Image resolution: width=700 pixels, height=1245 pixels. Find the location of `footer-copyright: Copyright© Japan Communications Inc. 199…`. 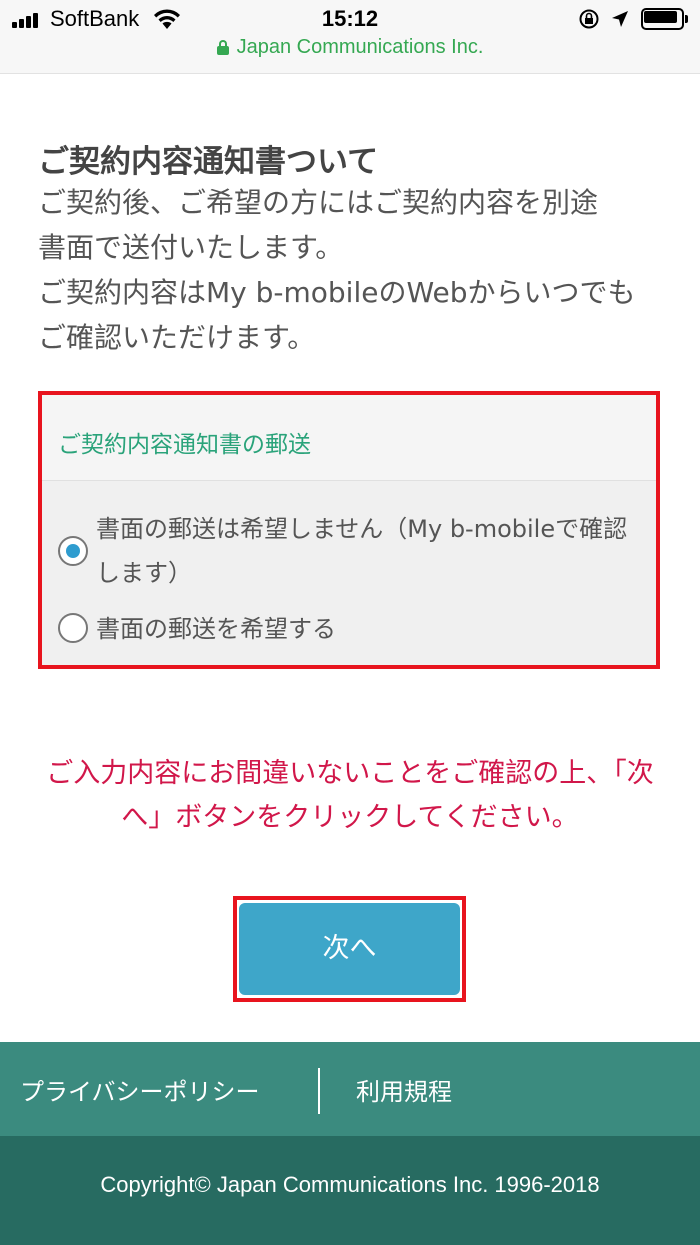

footer-copyright: Copyright© Japan Communications Inc. 199… is located at coordinates (350, 1190).